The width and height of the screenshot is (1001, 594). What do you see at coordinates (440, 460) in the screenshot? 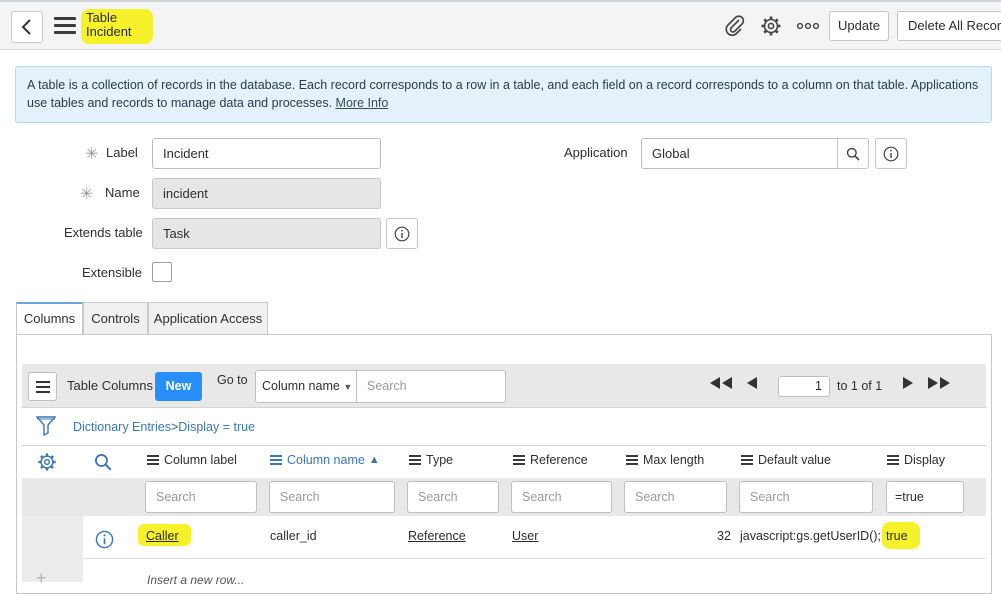
I see `column-header-text: Type` at bounding box center [440, 460].